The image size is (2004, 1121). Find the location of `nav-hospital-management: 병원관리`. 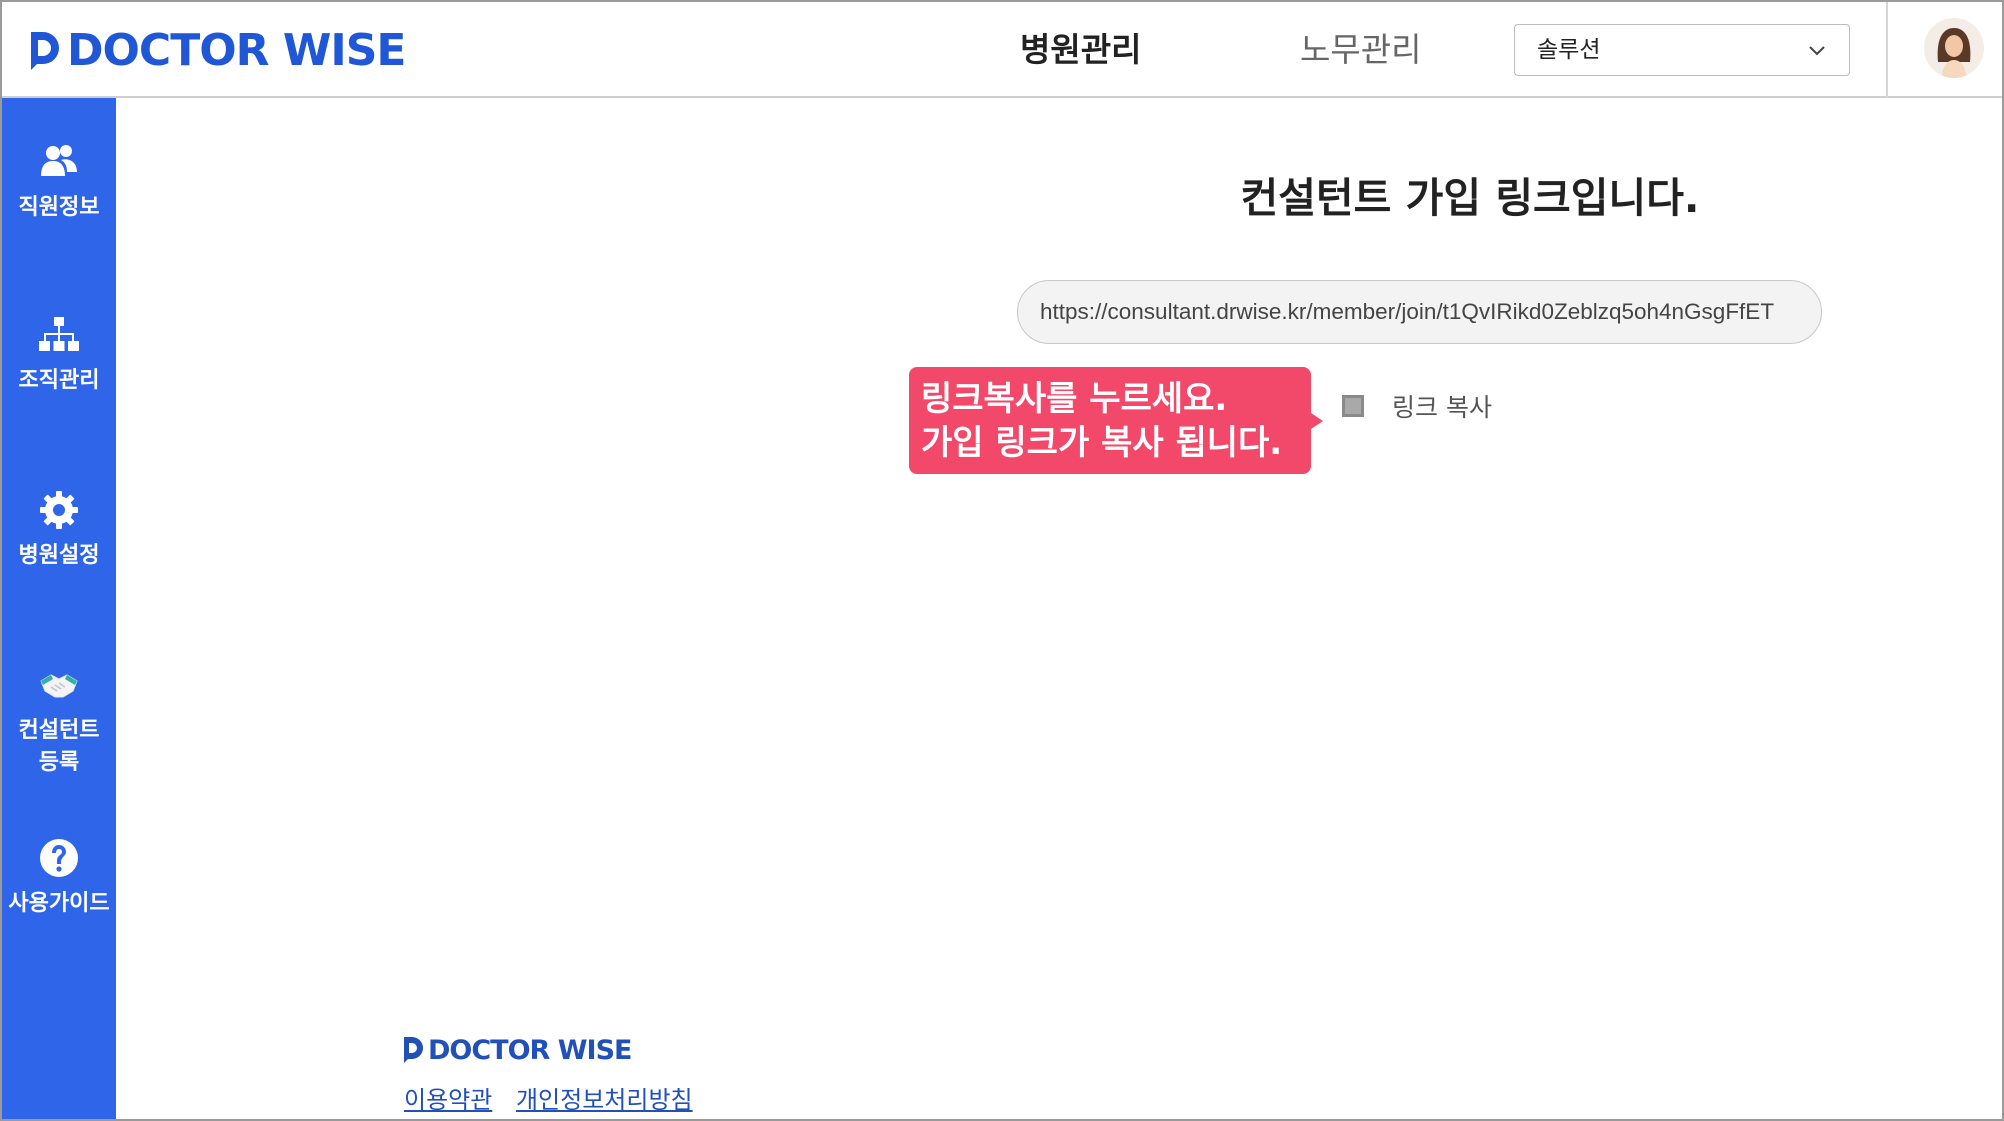

nav-hospital-management: 병원관리 is located at coordinates (1080, 50).